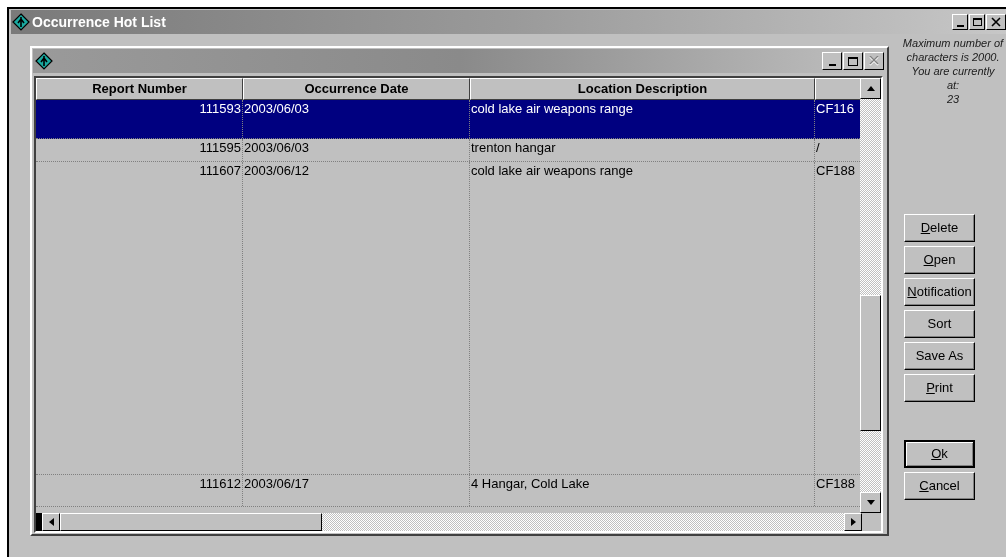  Describe the element at coordinates (448, 119) in the screenshot. I see `table-row: 111593 2003/06/03 cold lake air weapons range CF116` at that location.